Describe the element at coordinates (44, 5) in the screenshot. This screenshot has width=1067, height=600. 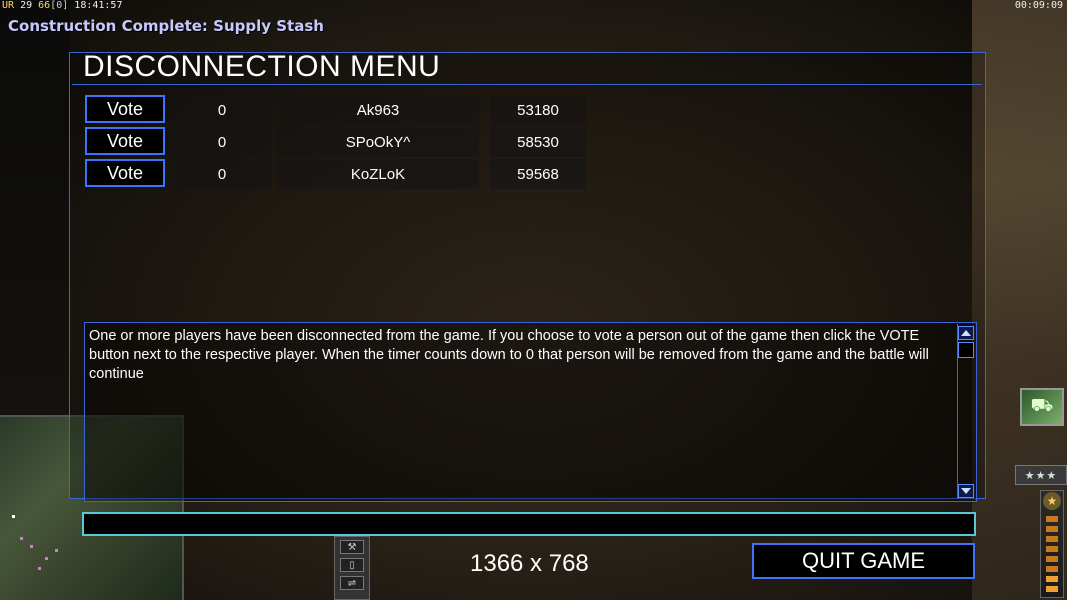
I see `fps-value: 66` at that location.